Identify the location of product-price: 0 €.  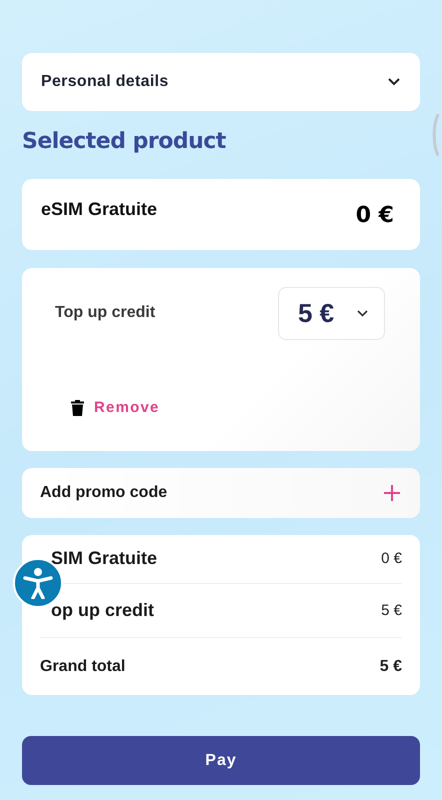
(375, 216).